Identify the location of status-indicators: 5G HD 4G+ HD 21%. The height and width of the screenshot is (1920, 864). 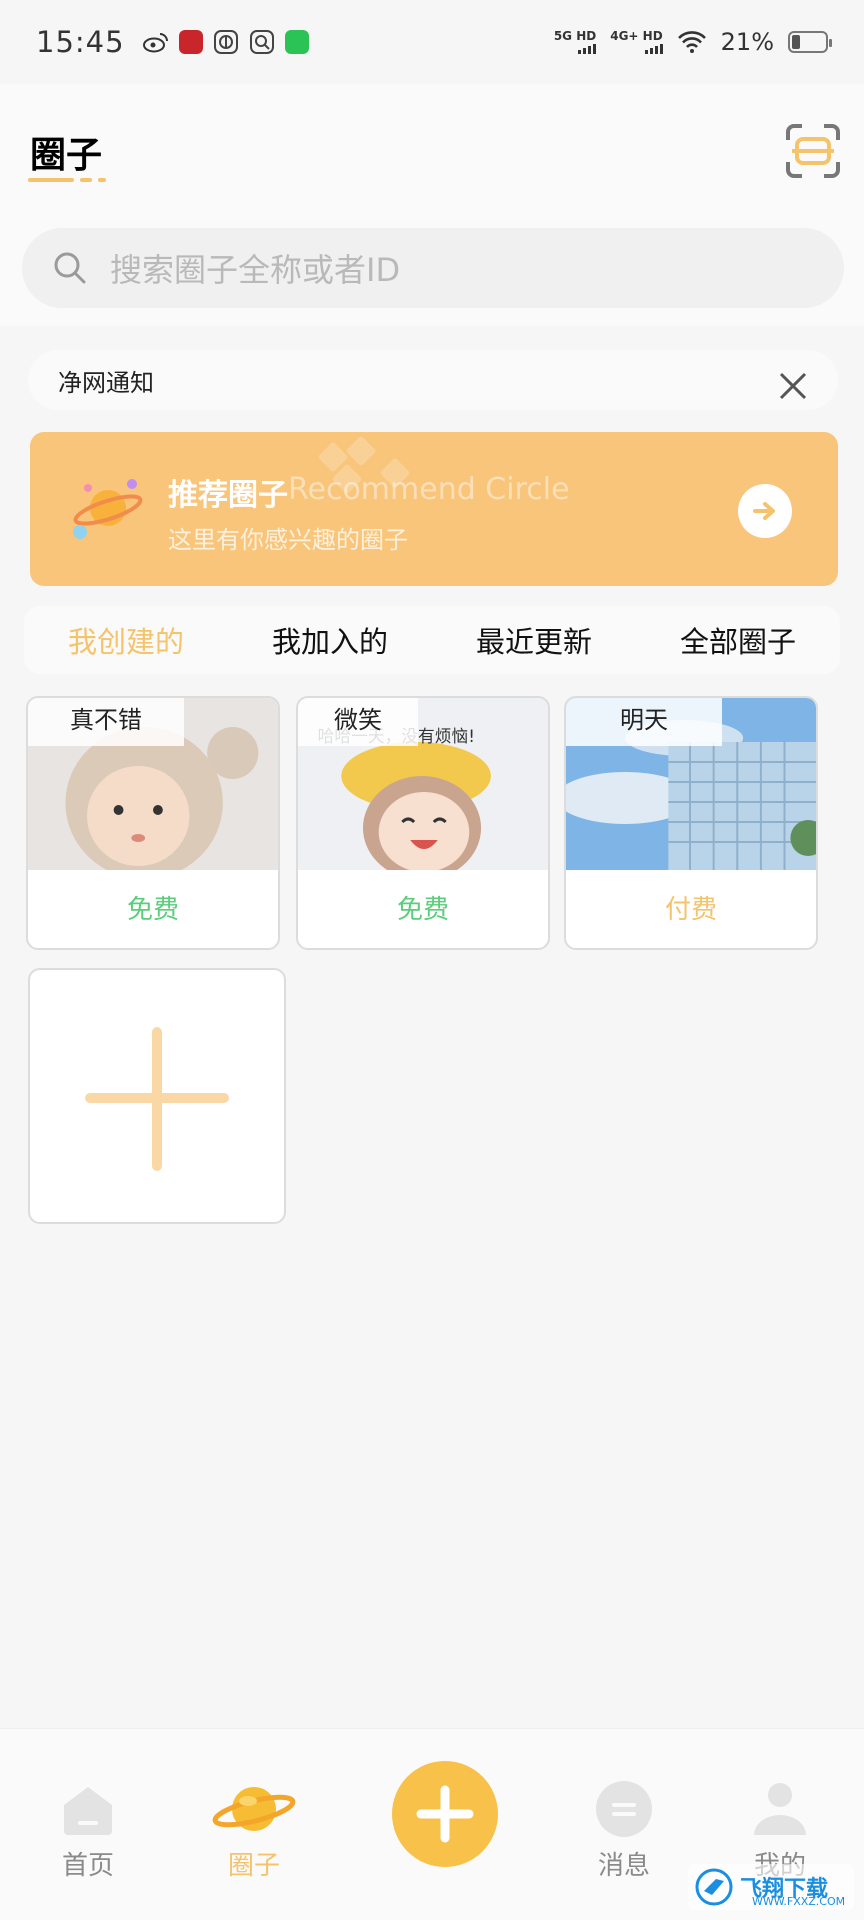
(693, 42).